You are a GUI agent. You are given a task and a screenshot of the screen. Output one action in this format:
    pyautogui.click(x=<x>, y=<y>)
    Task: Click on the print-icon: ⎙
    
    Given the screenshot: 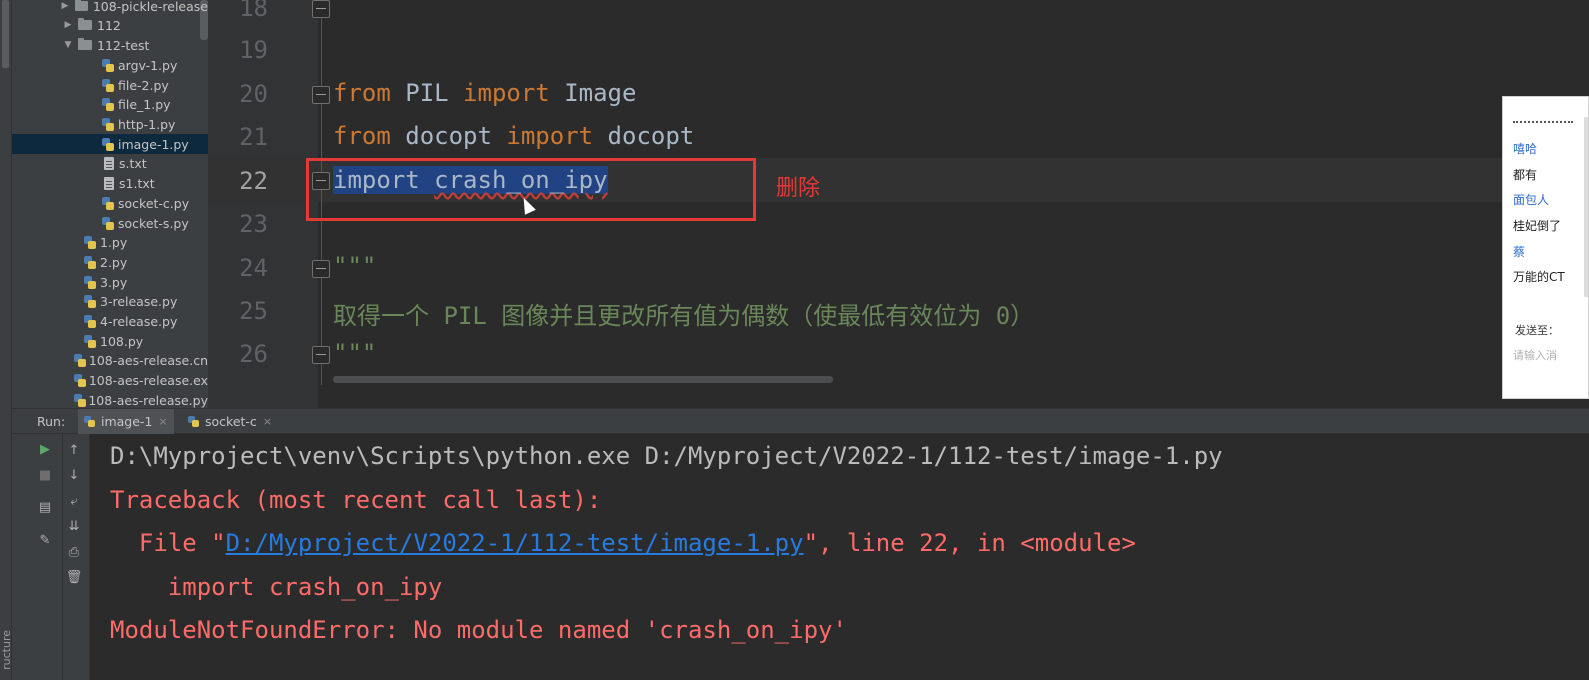 What is the action you would take?
    pyautogui.click(x=74, y=552)
    